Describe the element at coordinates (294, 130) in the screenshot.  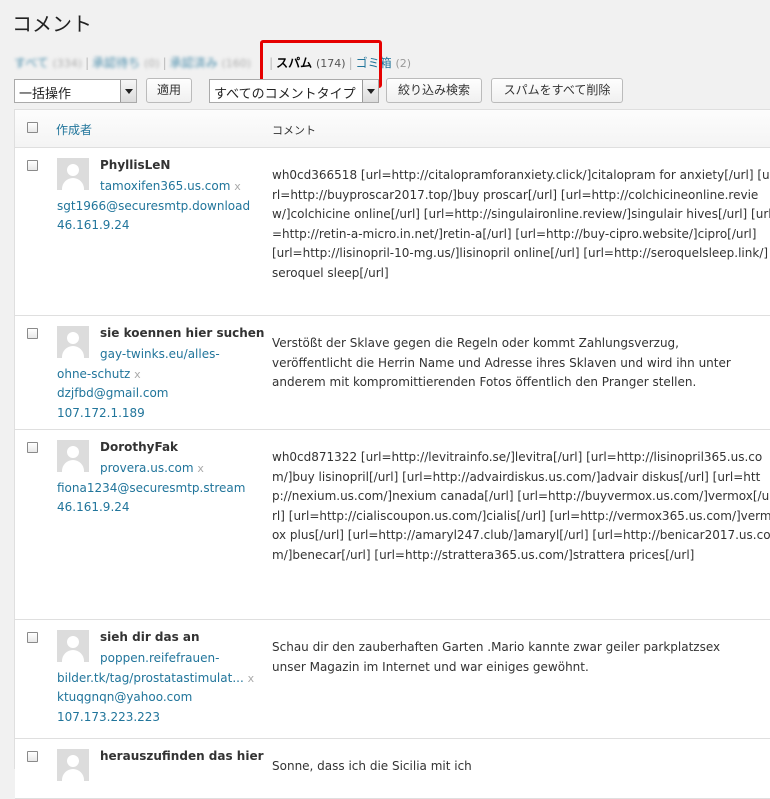
I see `column-comment: コメント` at that location.